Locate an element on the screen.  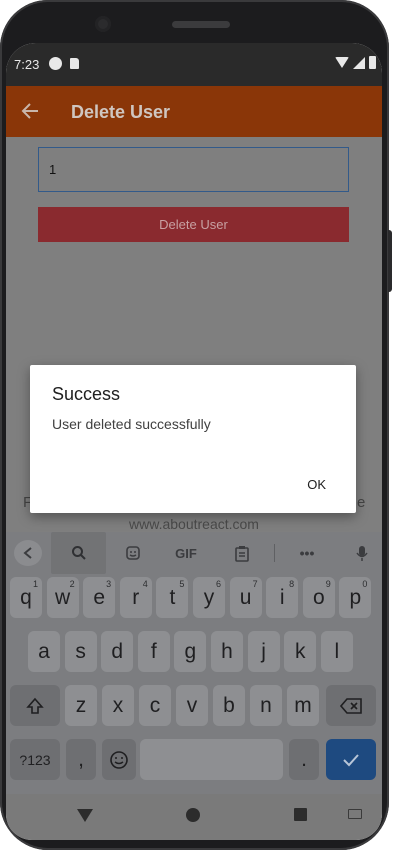
dialog-ok-button: OK is located at coordinates (316, 484).